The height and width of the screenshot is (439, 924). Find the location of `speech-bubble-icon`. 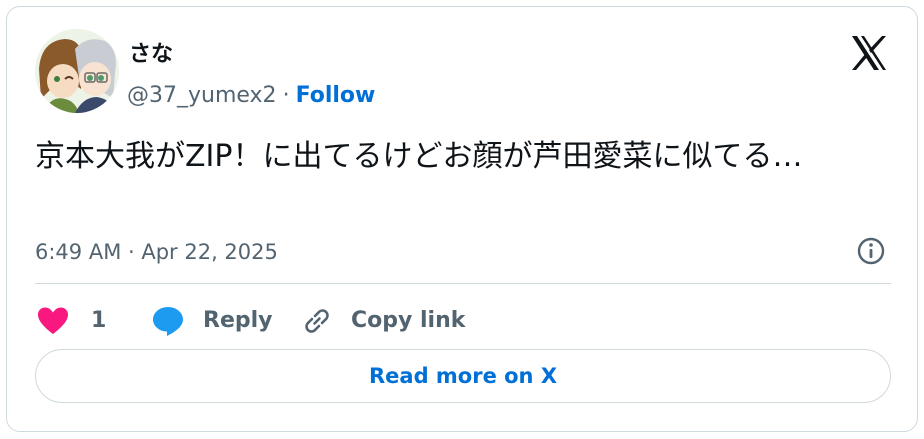

speech-bubble-icon is located at coordinates (168, 321).